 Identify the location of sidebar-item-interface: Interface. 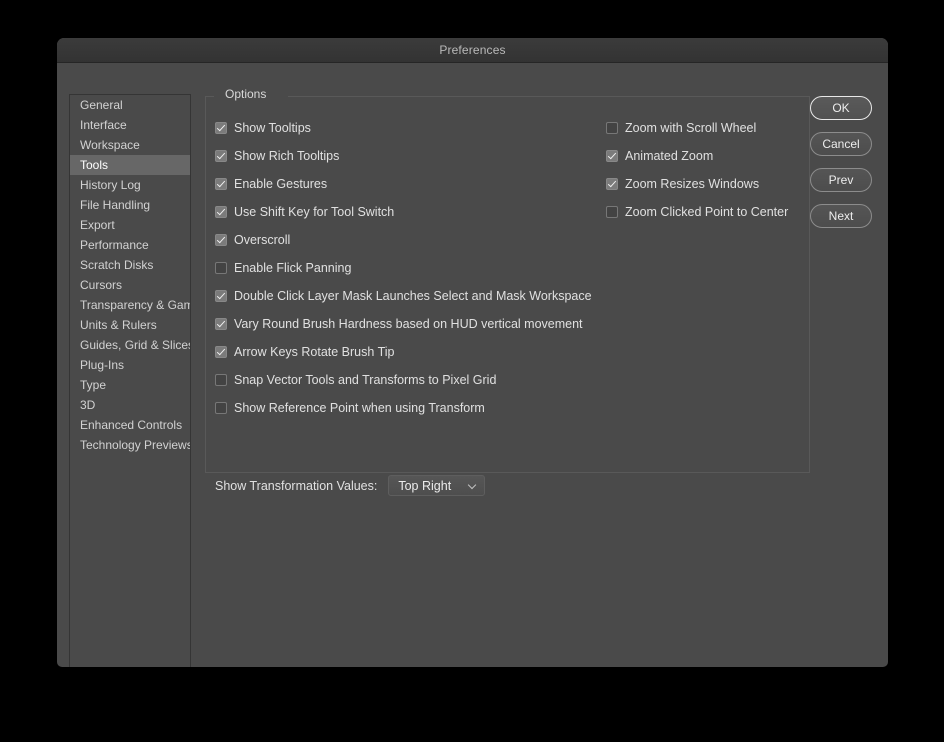
(130, 125).